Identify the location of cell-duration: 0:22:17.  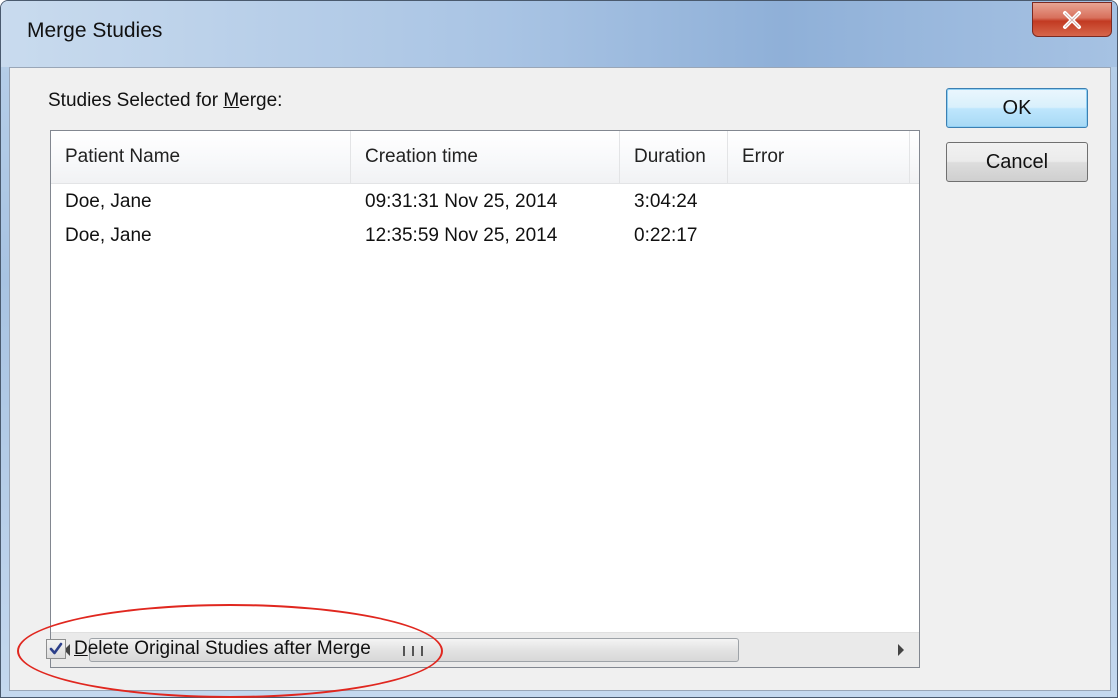
(666, 235).